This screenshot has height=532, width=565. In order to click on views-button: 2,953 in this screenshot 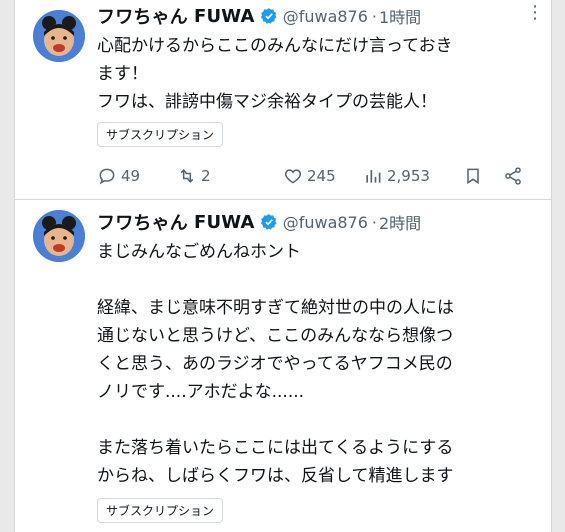, I will do `click(413, 176)`.